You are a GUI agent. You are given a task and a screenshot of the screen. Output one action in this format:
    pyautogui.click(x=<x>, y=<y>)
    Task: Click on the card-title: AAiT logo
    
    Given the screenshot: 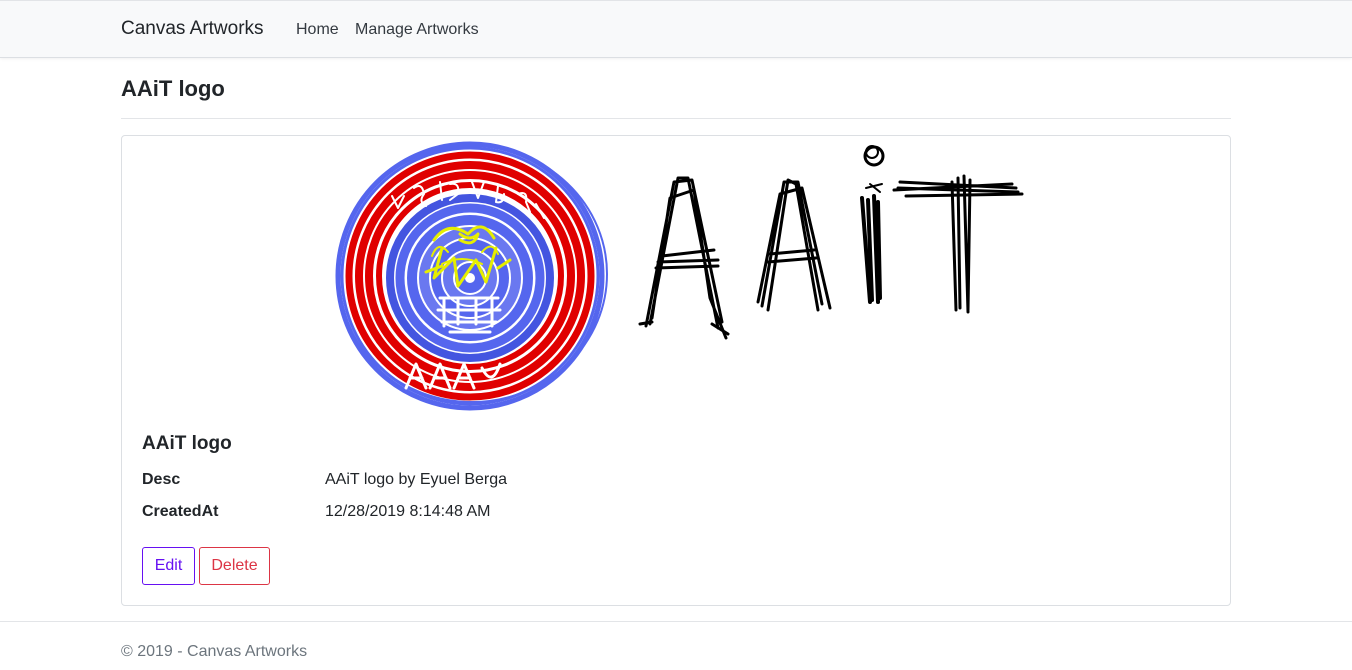 What is the action you would take?
    pyautogui.click(x=187, y=443)
    